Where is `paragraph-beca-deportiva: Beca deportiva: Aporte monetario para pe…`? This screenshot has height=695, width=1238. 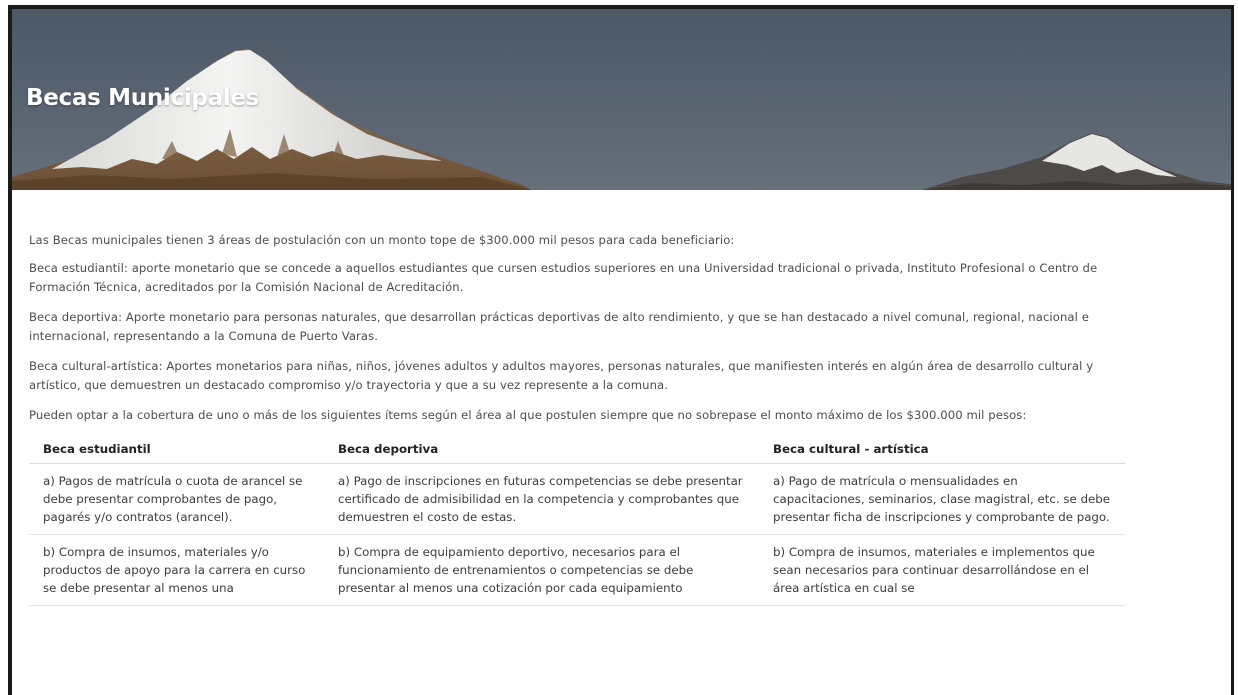 paragraph-beca-deportiva: Beca deportiva: Aporte monetario para pe… is located at coordinates (559, 326).